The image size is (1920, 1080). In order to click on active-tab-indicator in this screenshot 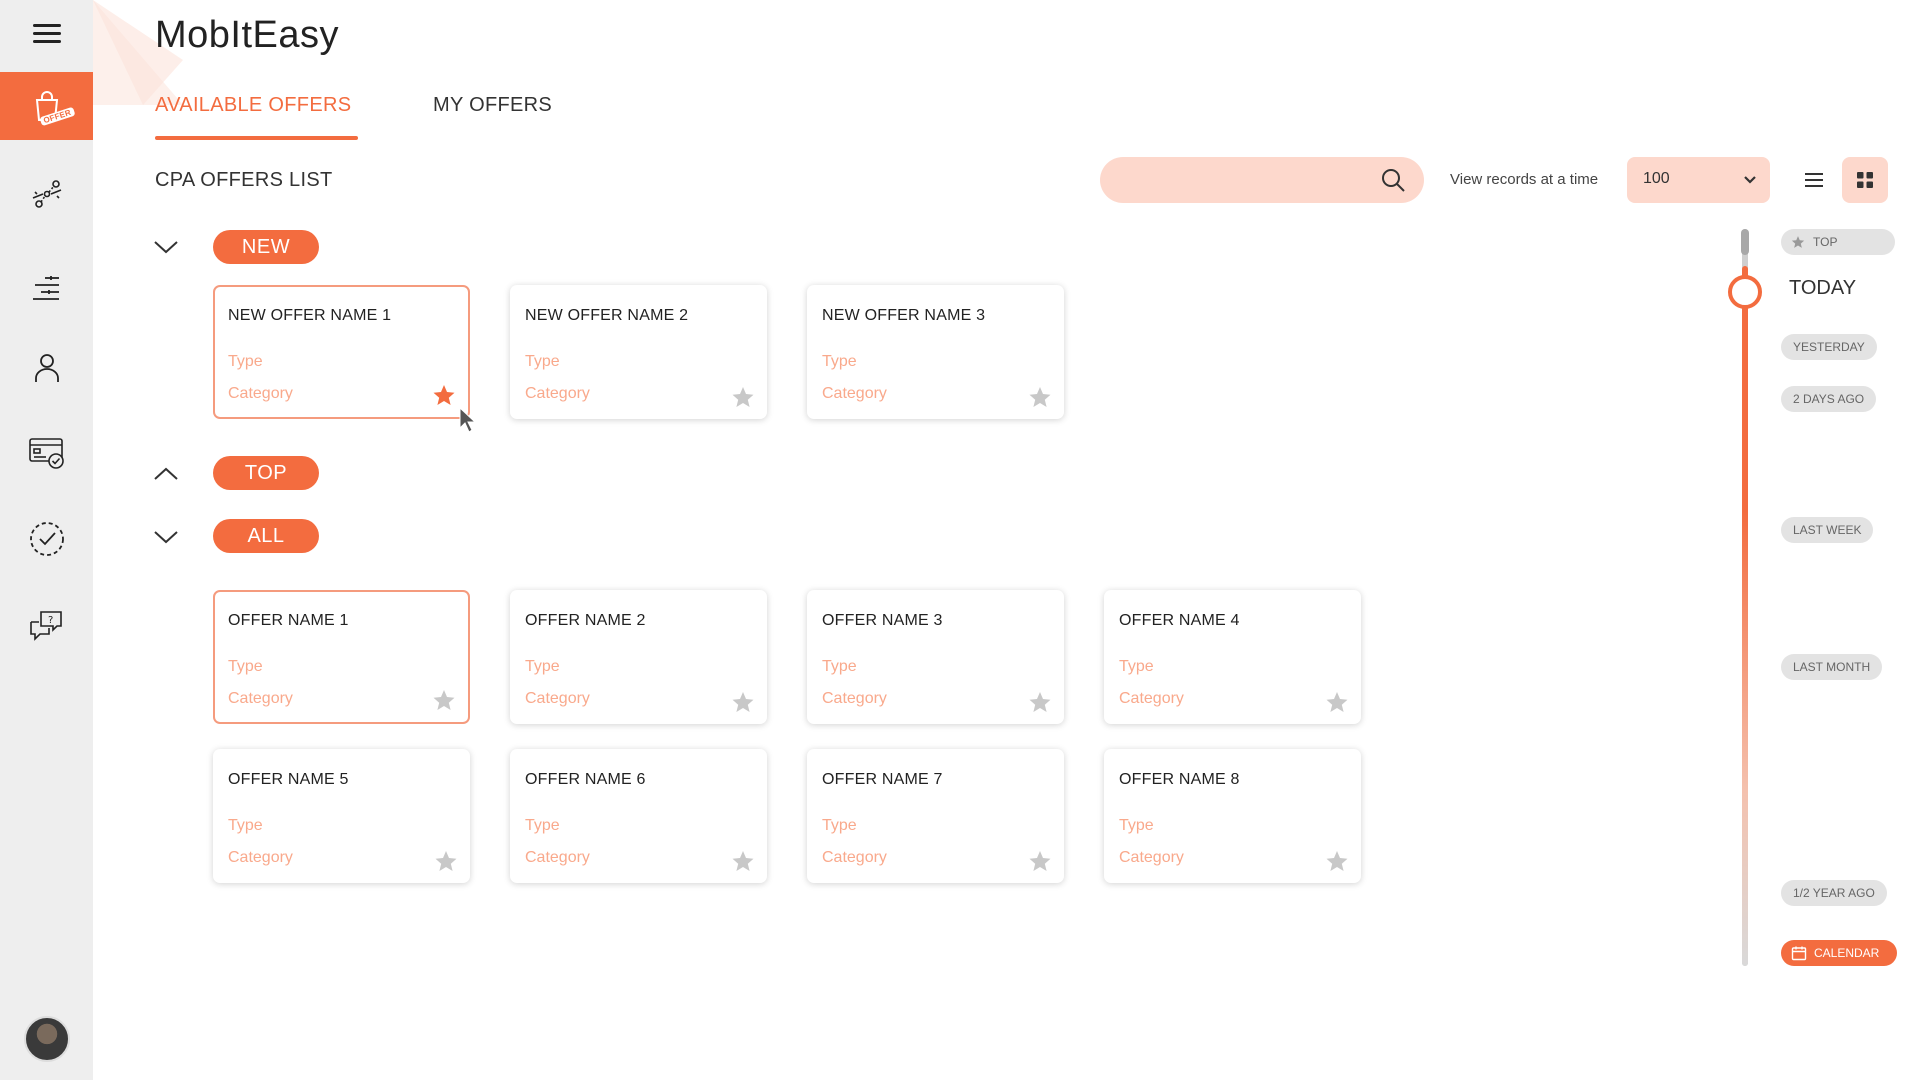, I will do `click(256, 138)`.